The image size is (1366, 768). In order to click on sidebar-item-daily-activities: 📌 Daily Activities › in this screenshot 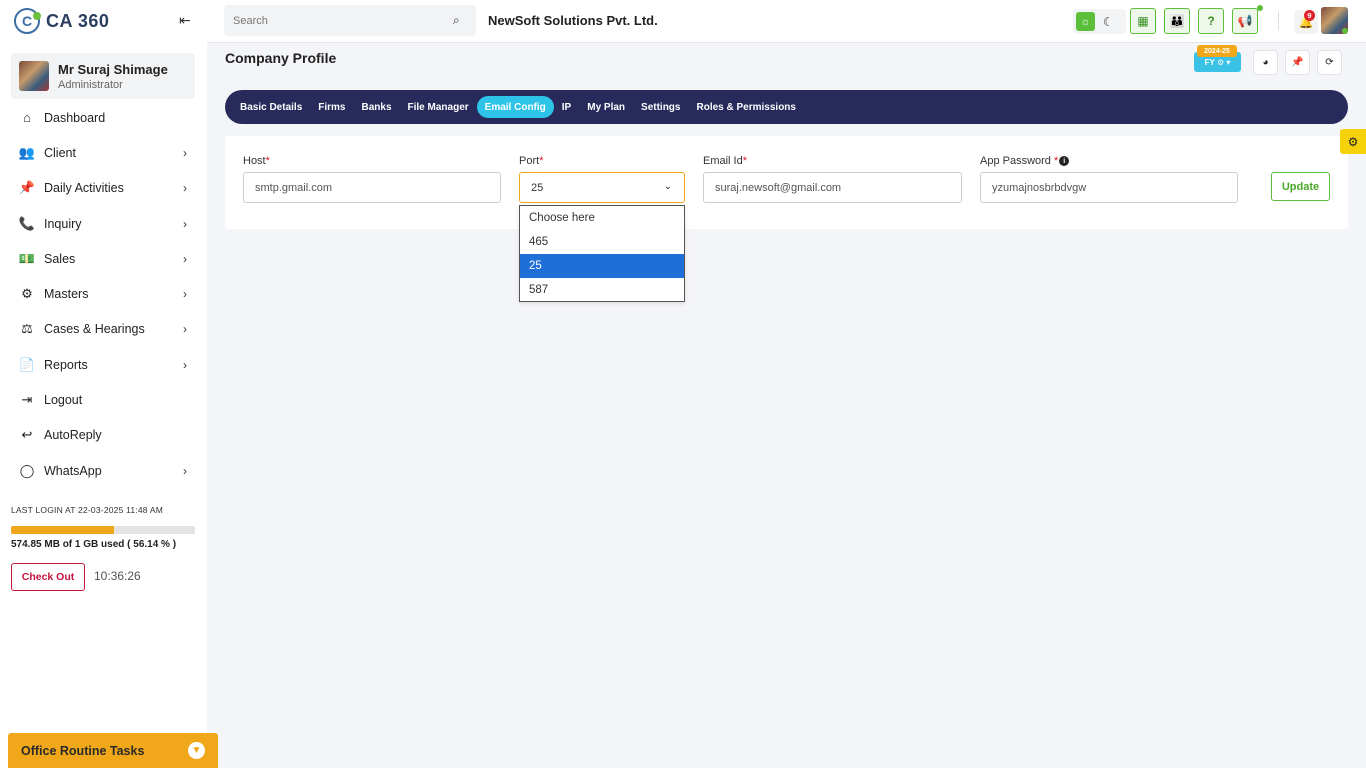, I will do `click(103, 188)`.